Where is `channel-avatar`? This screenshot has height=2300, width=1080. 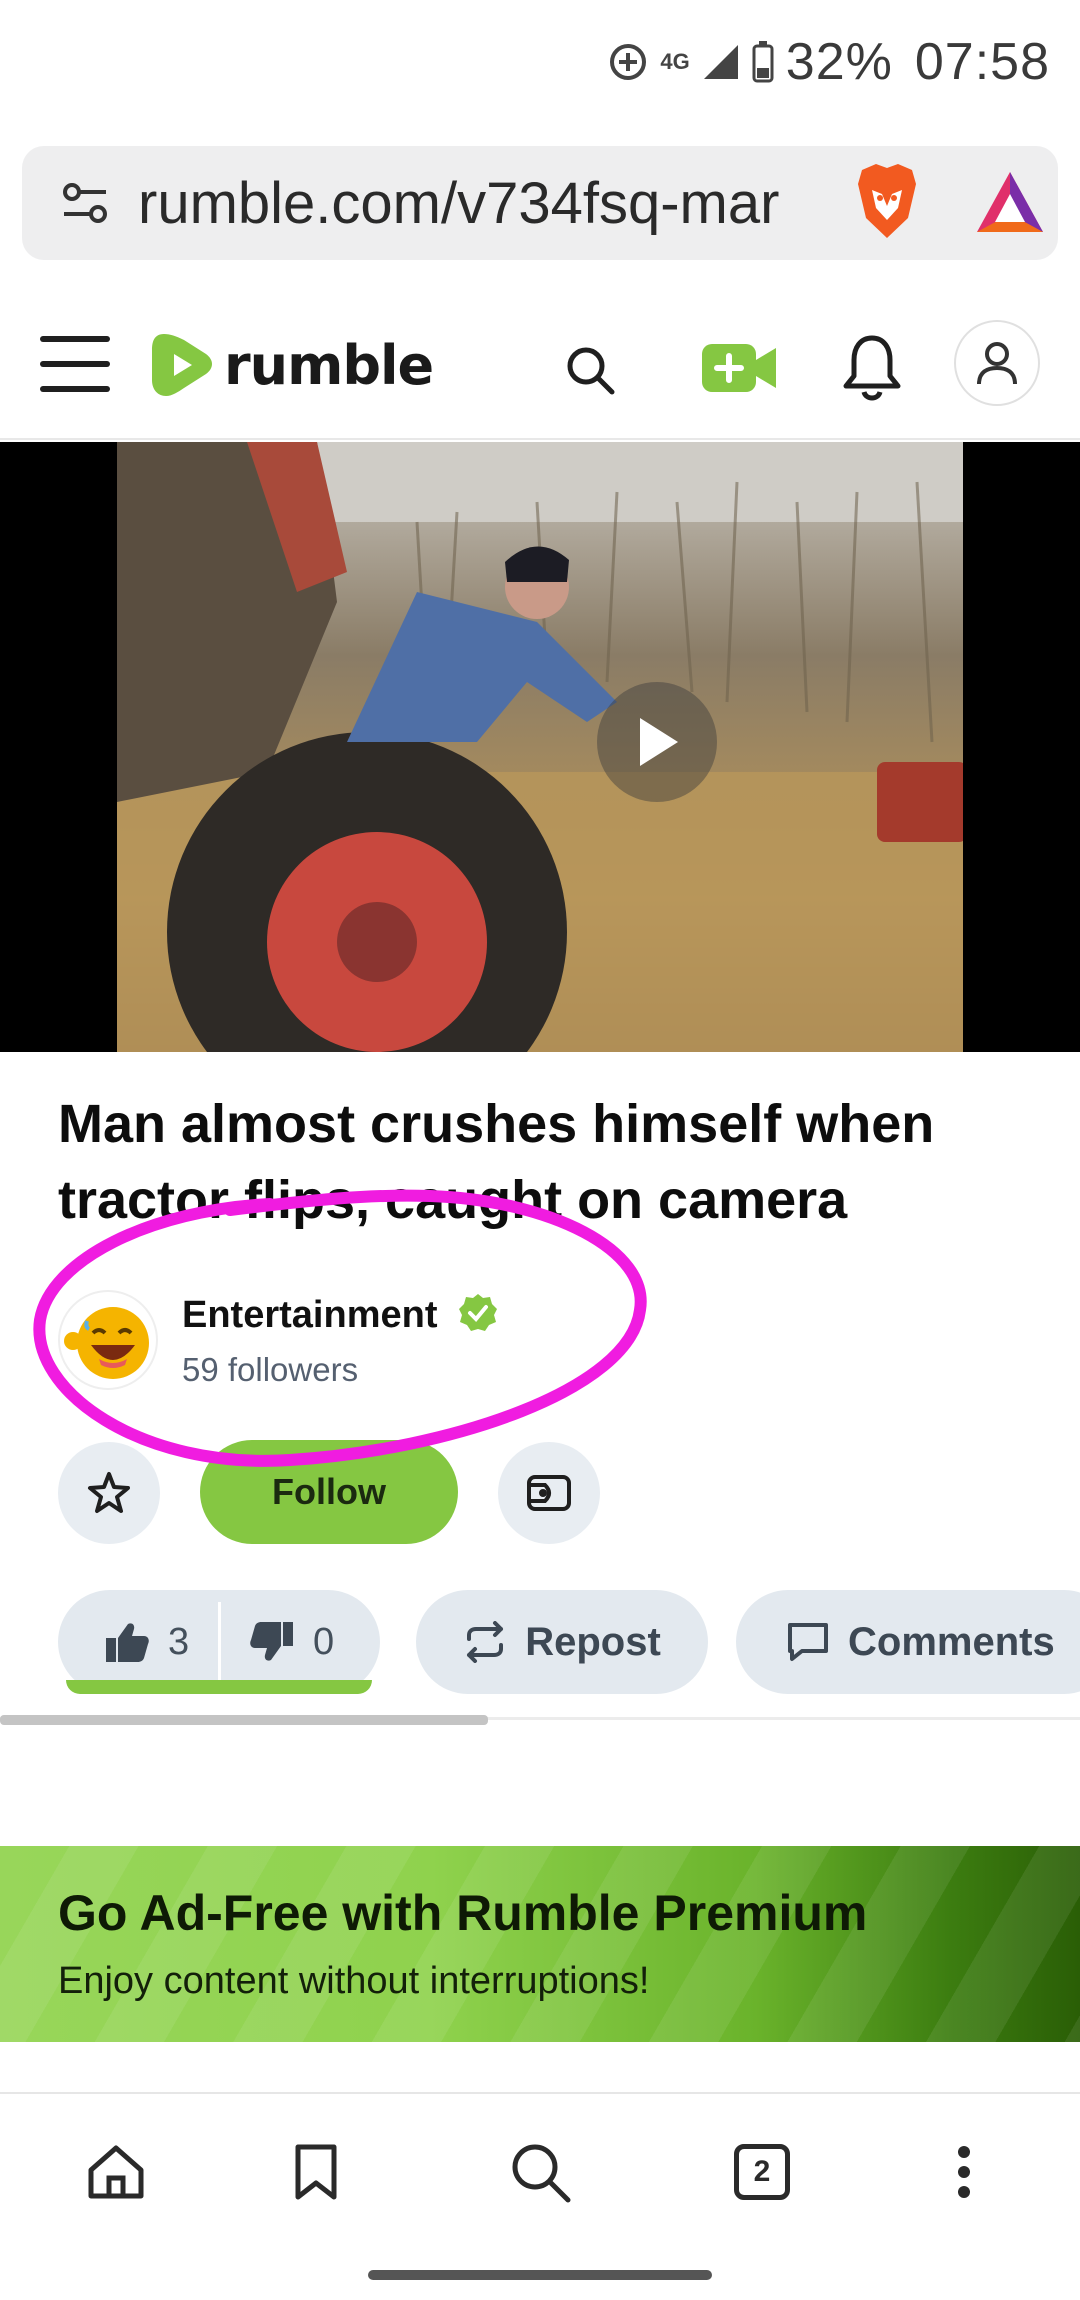
channel-avatar is located at coordinates (108, 1340).